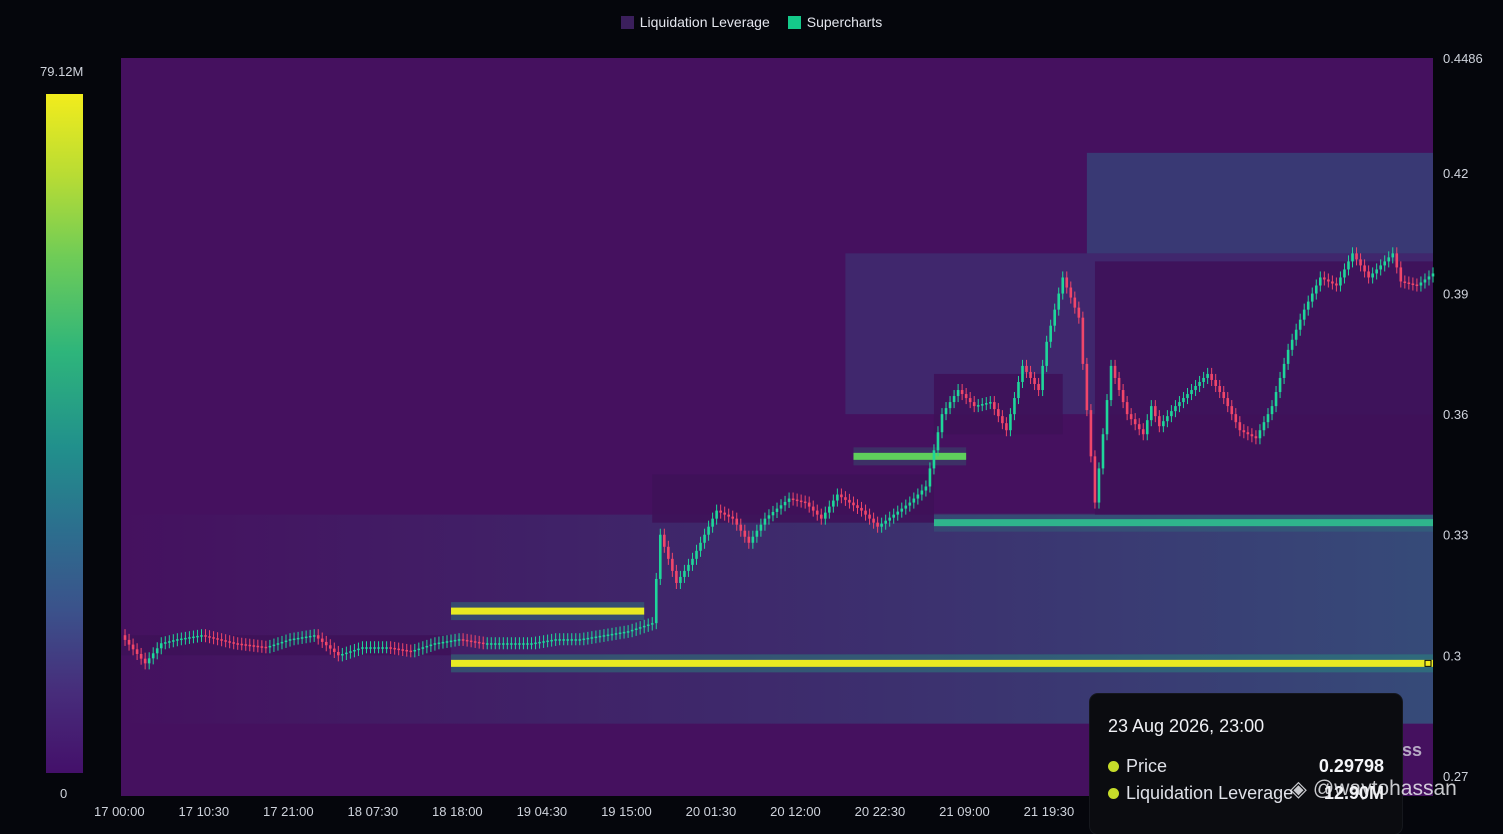 Image resolution: width=1503 pixels, height=834 pixels. I want to click on watermark: ◈ @waytohassan, so click(1373, 789).